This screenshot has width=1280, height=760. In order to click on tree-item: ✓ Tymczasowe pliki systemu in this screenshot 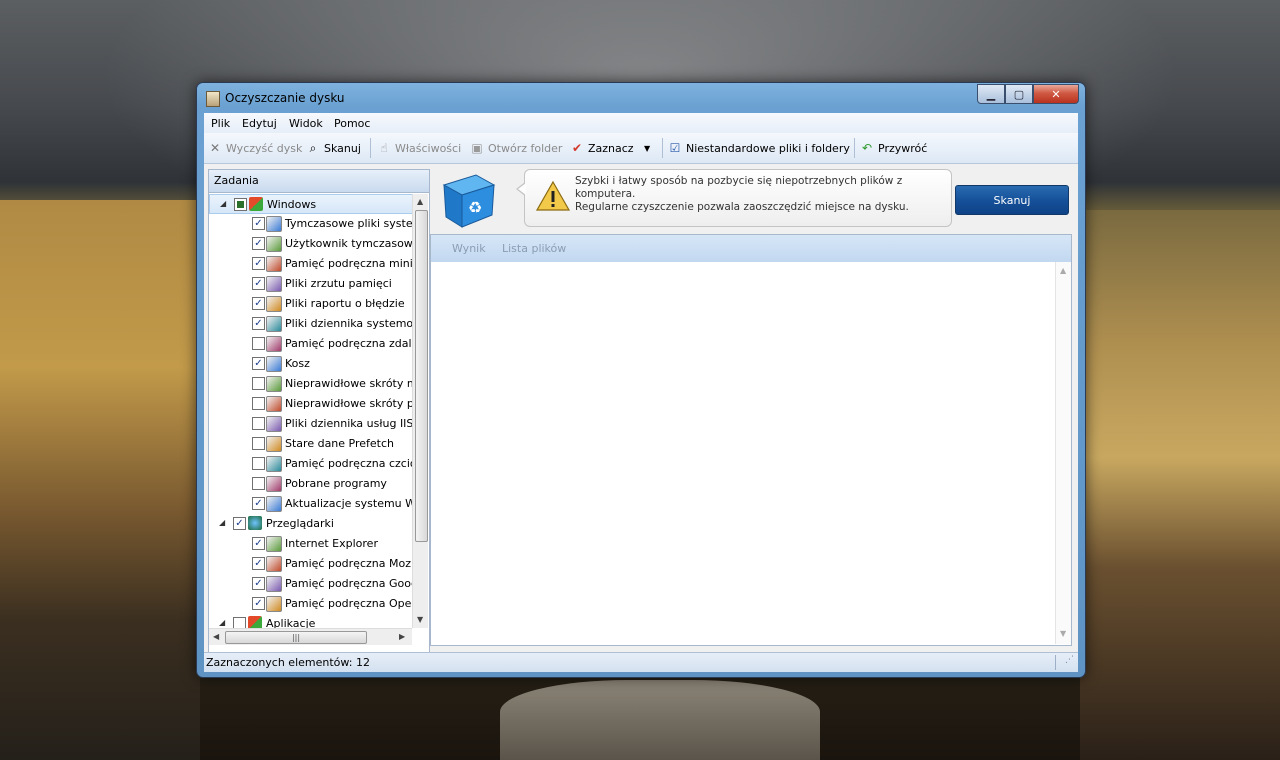, I will do `click(310, 224)`.